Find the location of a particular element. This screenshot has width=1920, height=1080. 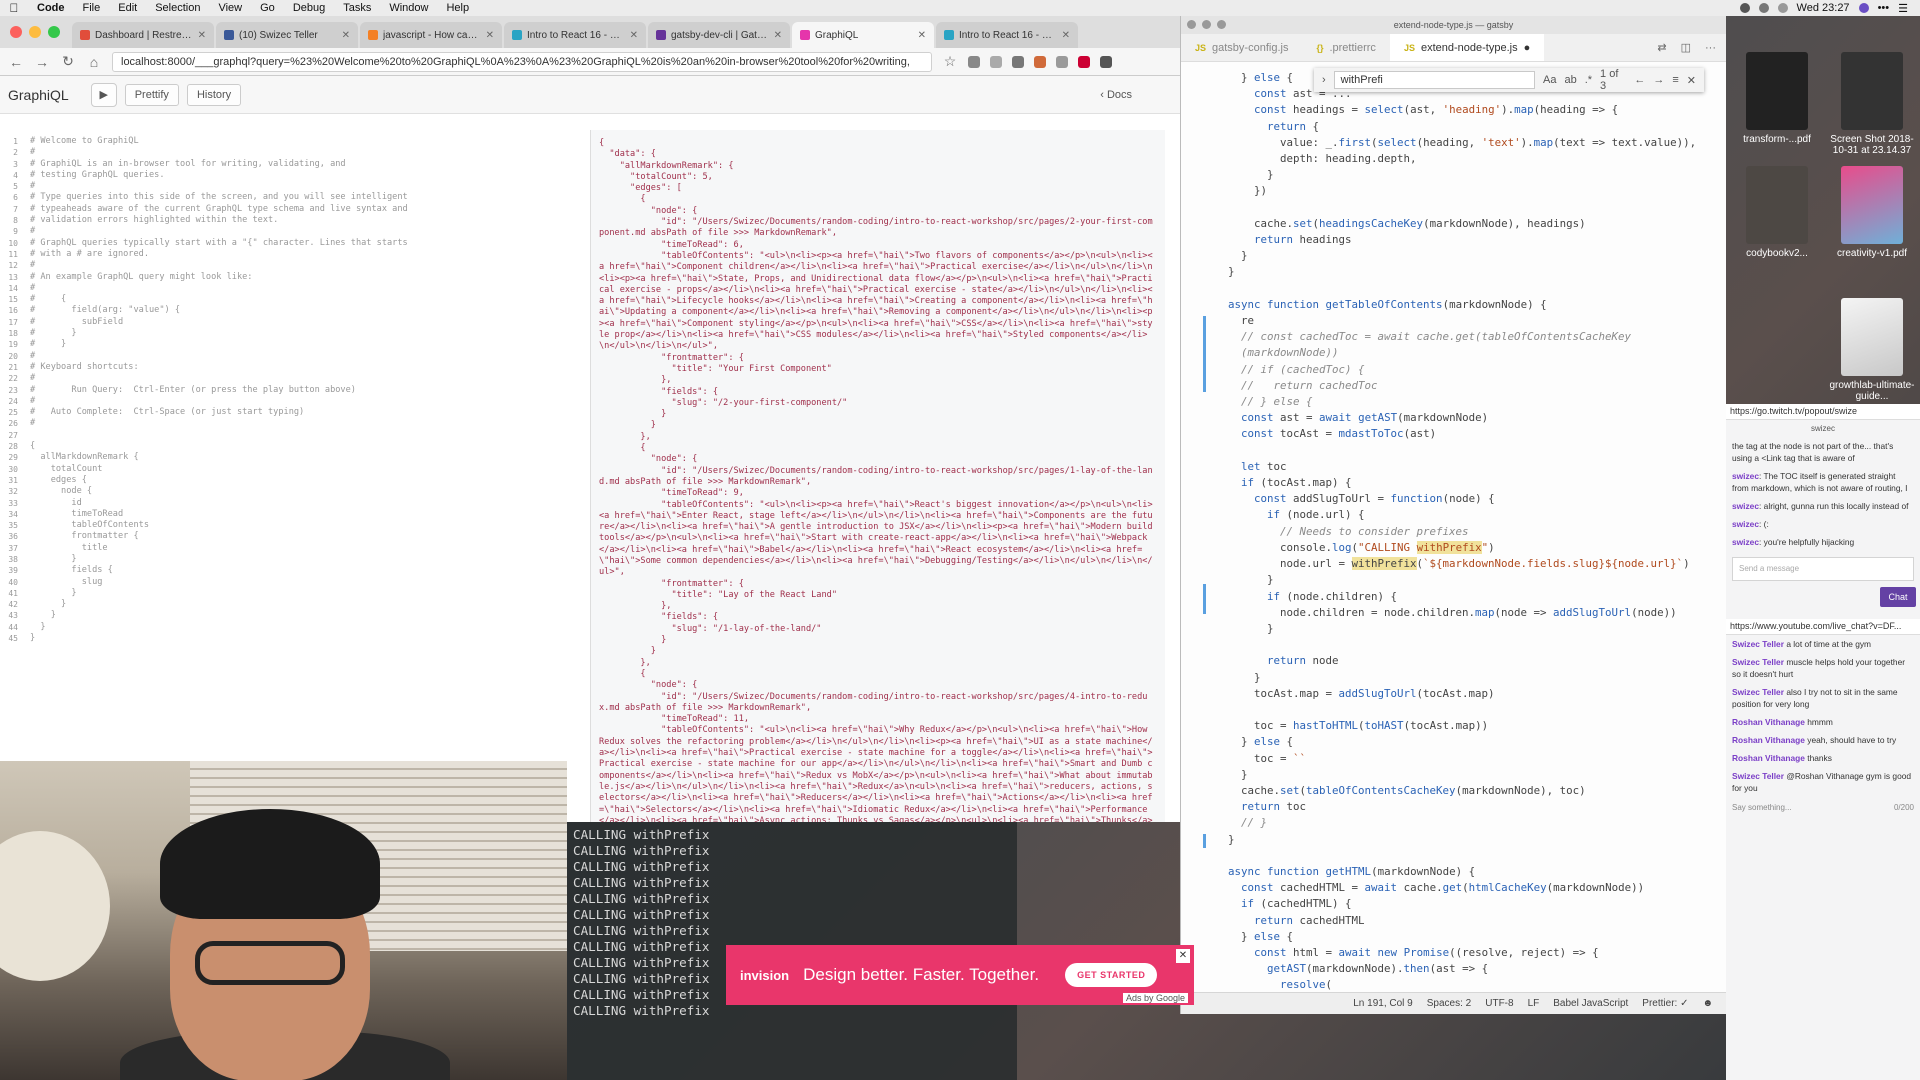

editor-tab-prettierrc: {} .prettierrc is located at coordinates (1345, 47).